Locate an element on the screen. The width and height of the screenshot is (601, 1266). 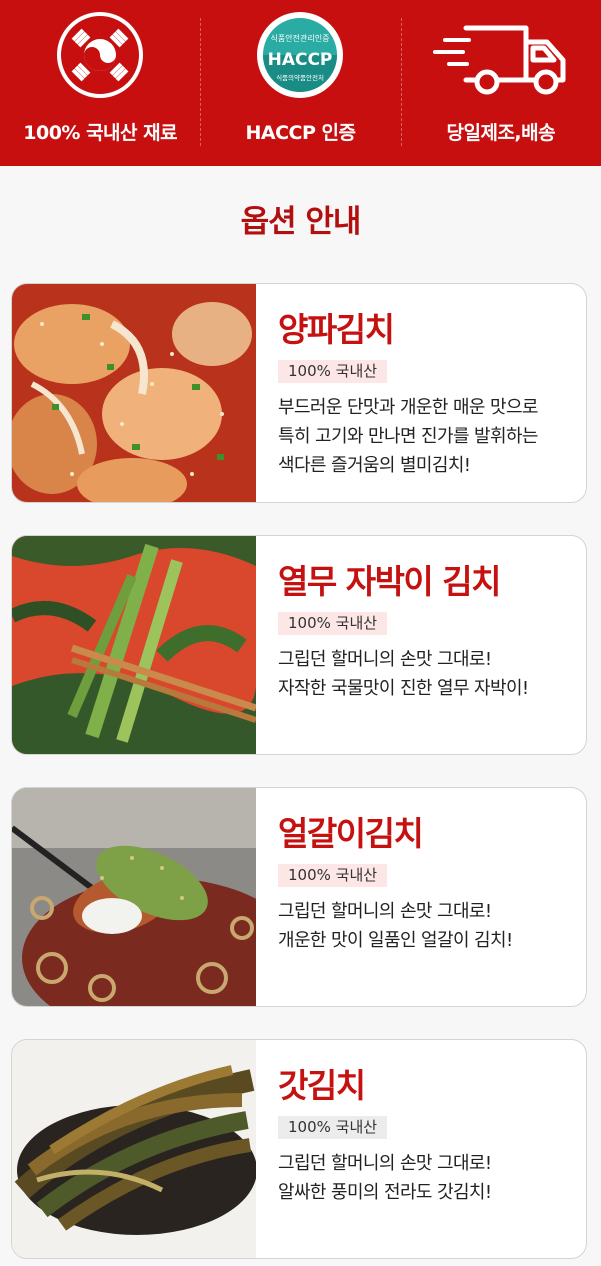
korea-taegeuk-icon is located at coordinates (100, 50).